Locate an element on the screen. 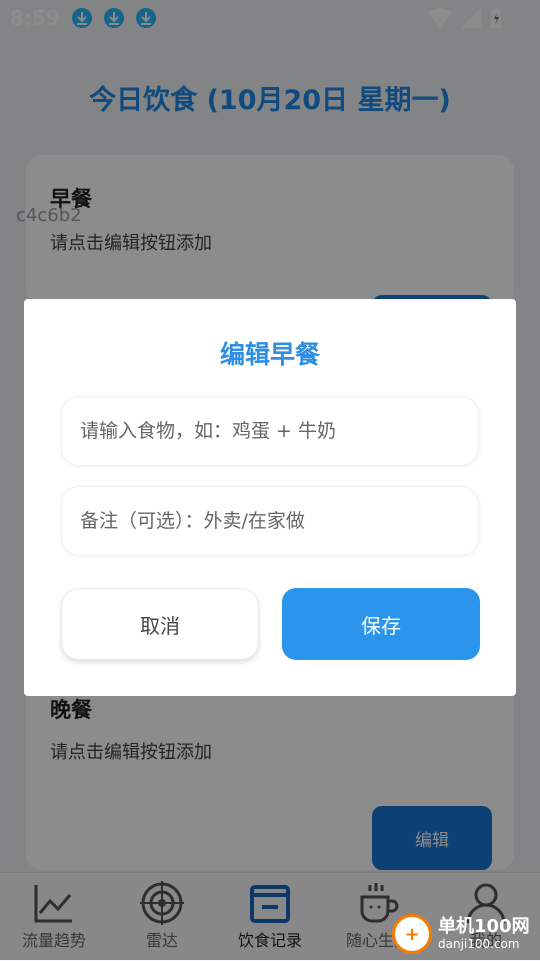 The image size is (540, 961). site-watermark: + 单机100网 danji100.com is located at coordinates (461, 934).